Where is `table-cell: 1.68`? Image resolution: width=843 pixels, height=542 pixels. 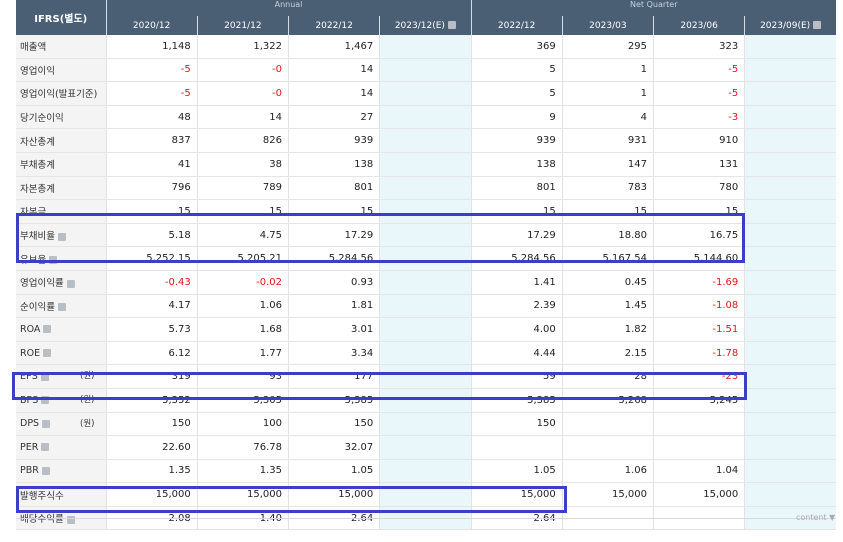 table-cell: 1.68 is located at coordinates (242, 329).